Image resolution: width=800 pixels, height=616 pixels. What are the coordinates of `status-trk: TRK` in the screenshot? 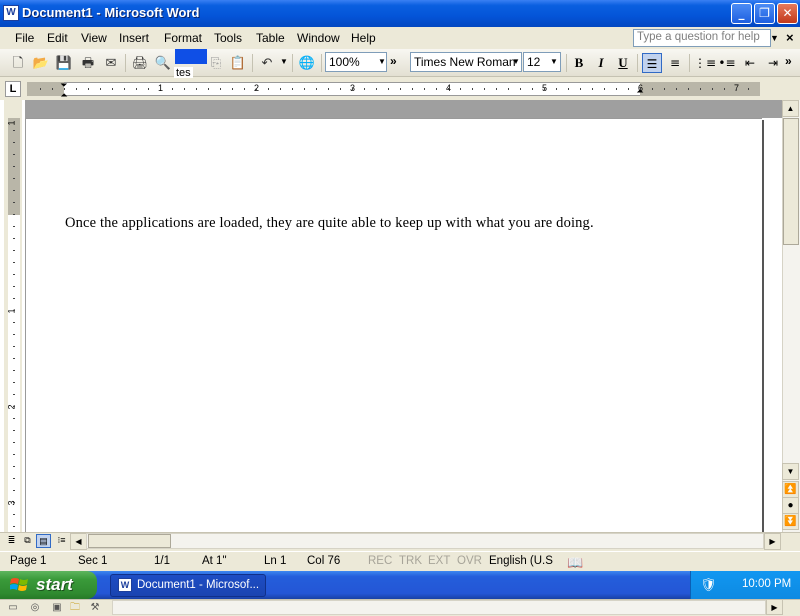 It's located at (410, 561).